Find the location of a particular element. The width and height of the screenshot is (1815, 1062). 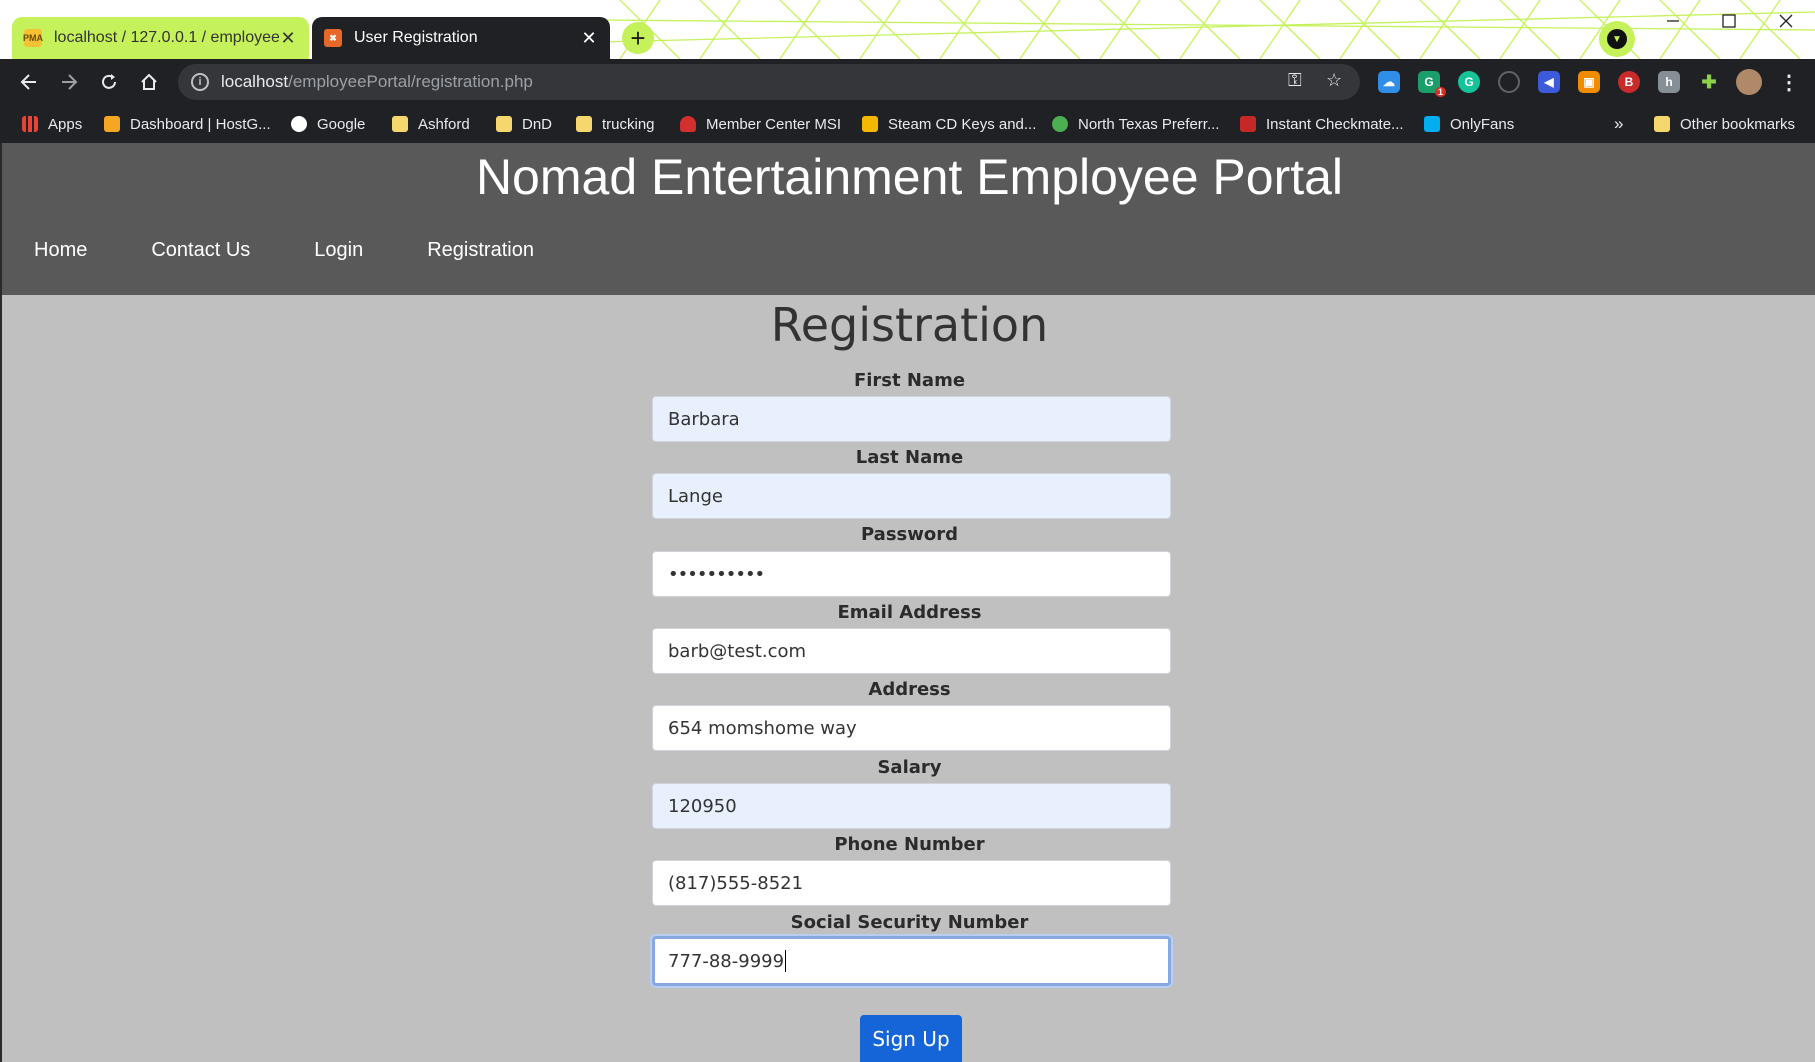

close-icon is located at coordinates (1786, 21).